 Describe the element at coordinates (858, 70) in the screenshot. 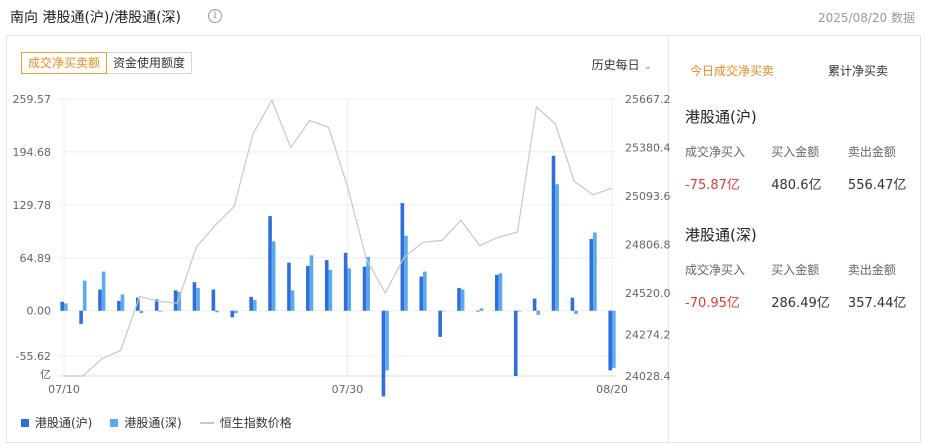

I see `tab-cumulative-net: 累计净买卖` at that location.